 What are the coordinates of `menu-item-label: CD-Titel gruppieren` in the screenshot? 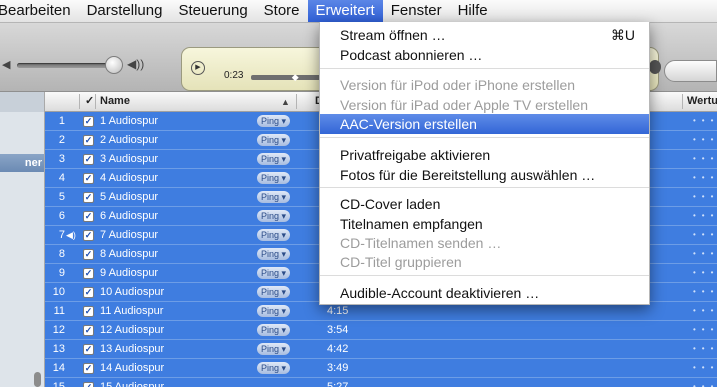 It's located at (401, 262).